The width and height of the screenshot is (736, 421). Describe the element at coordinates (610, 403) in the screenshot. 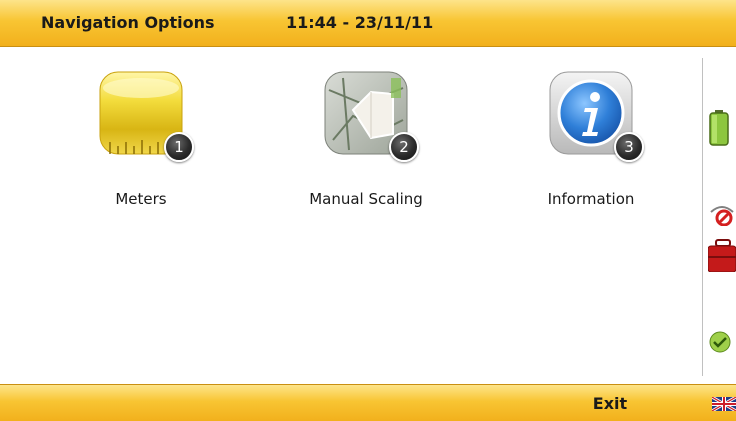

I see `exit-button: Exit` at that location.